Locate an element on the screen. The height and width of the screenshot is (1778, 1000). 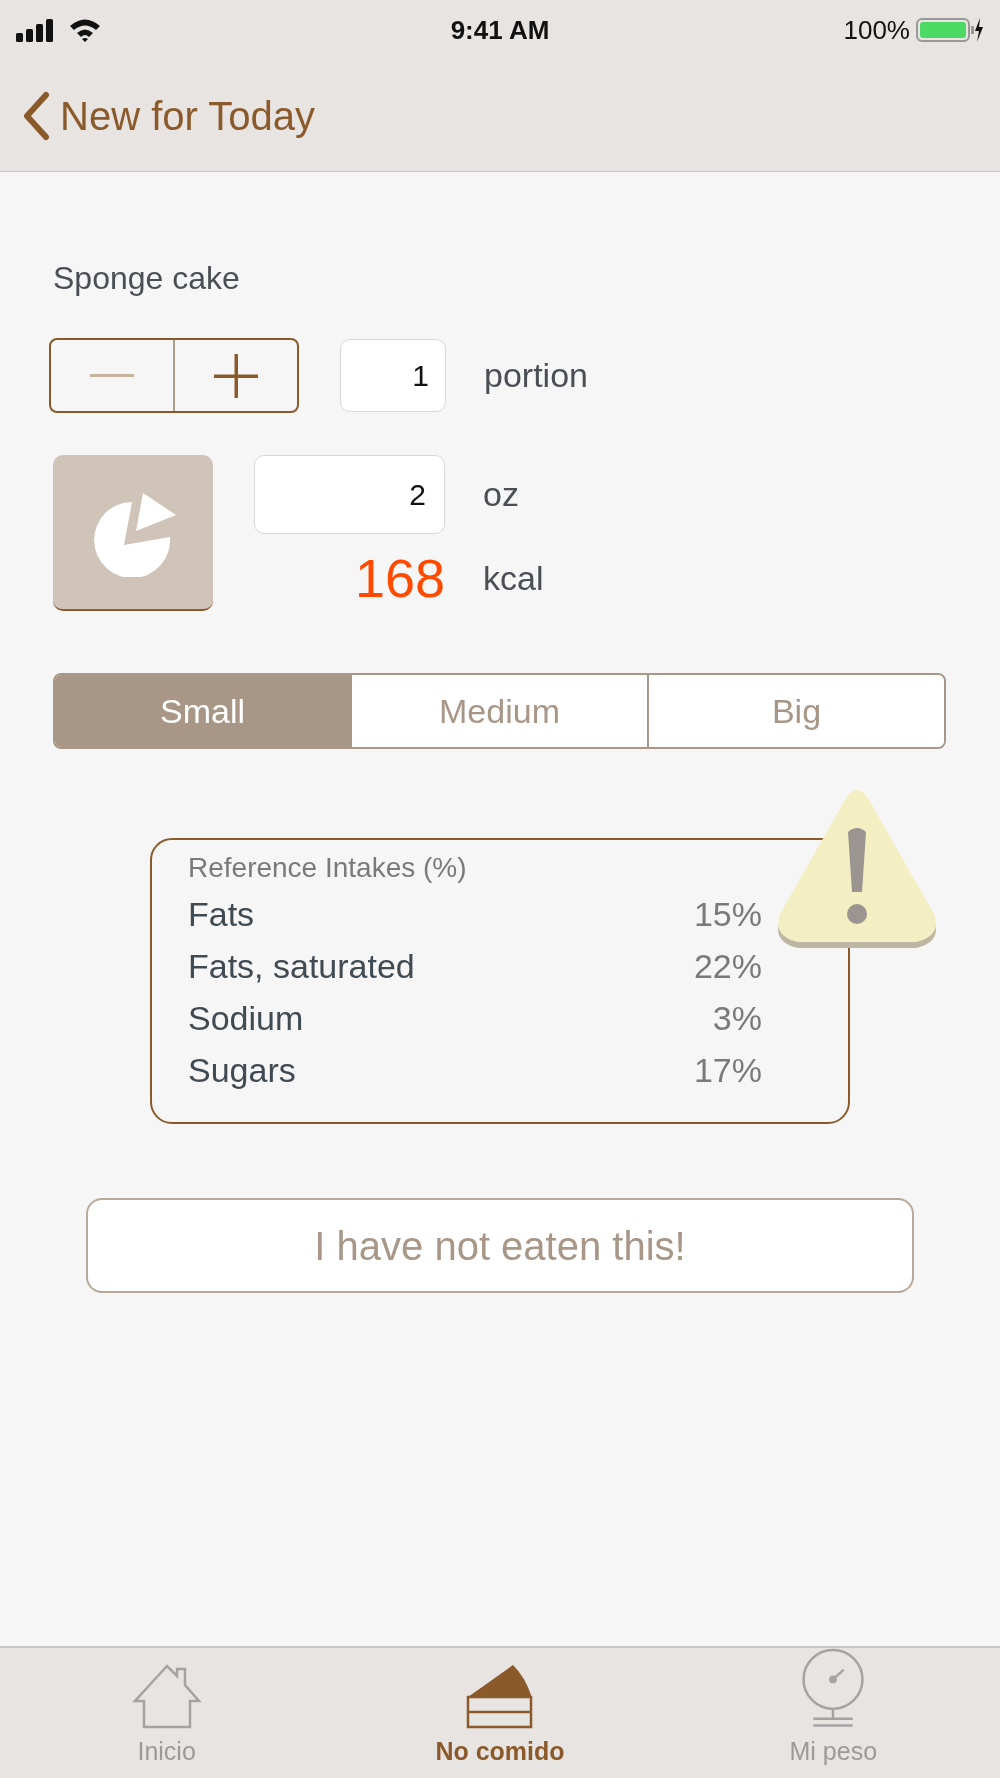
wifi-icon is located at coordinates (85, 30).